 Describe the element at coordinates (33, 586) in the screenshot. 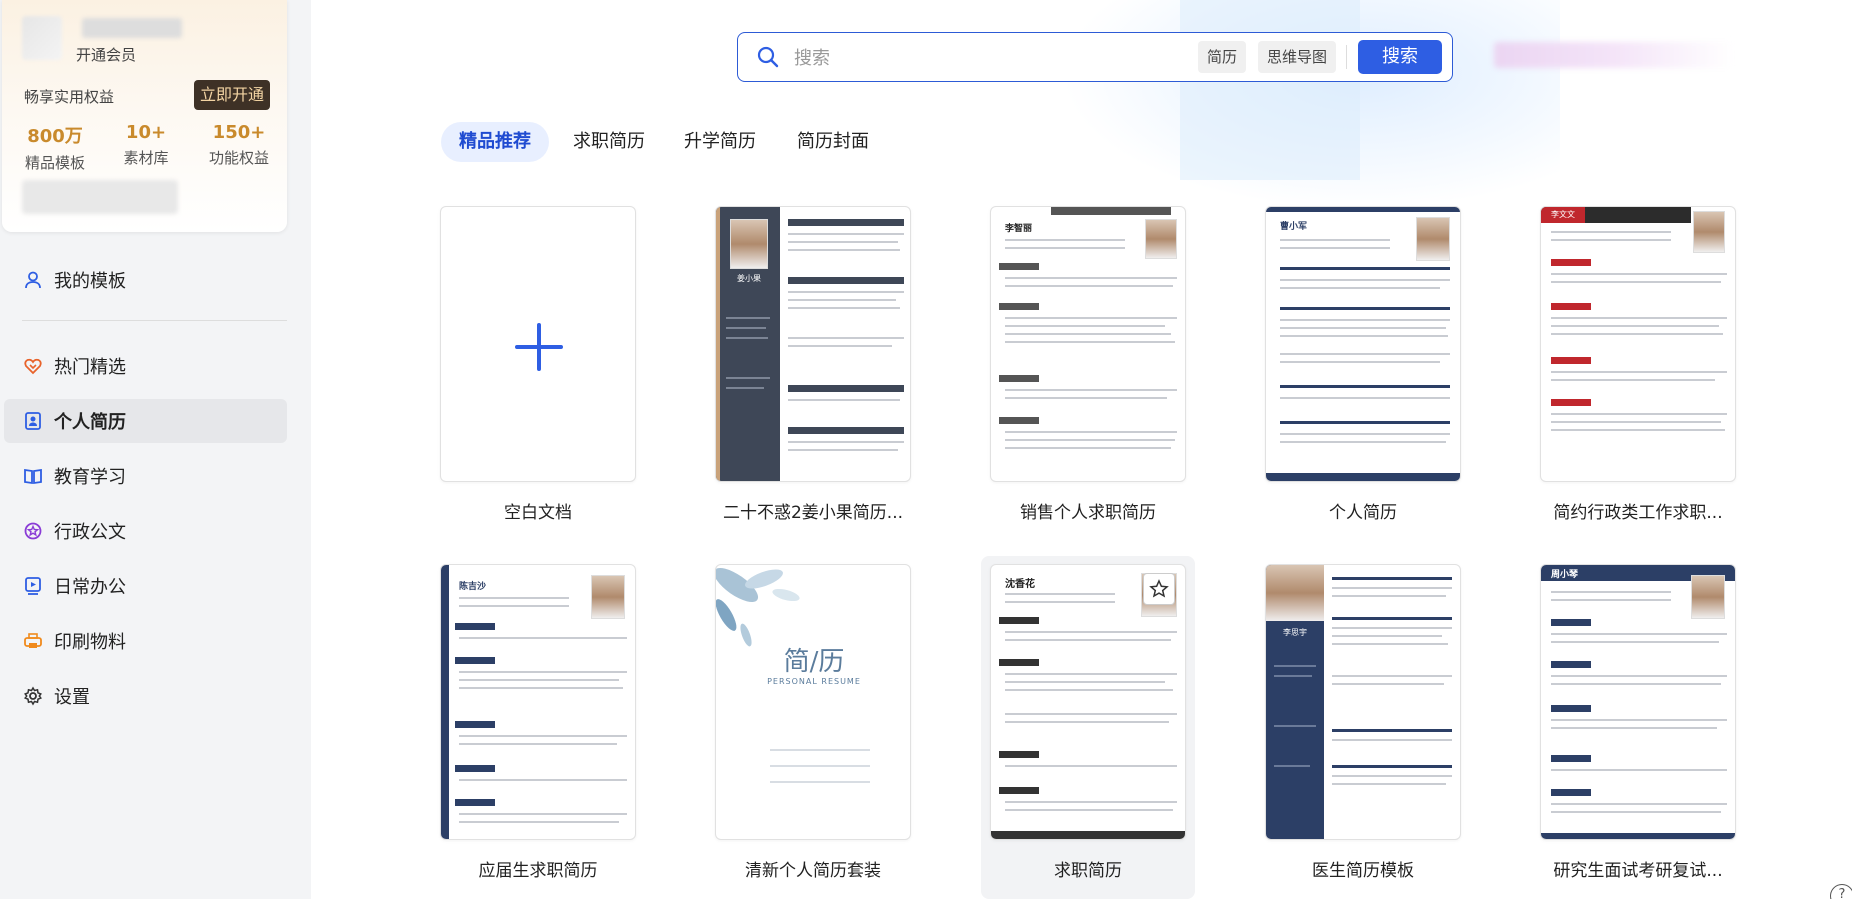

I see `monitor-play-icon` at that location.